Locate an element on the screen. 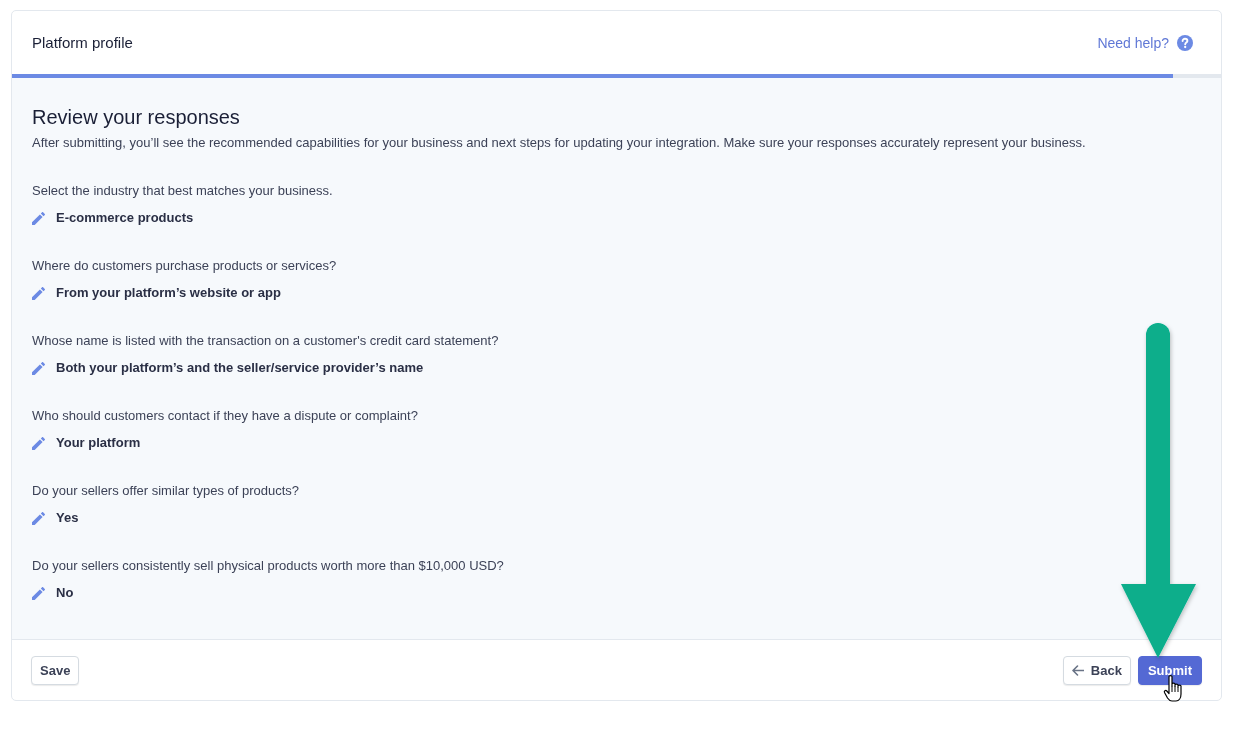 The height and width of the screenshot is (735, 1233). card-title: Platform profile is located at coordinates (82, 42).